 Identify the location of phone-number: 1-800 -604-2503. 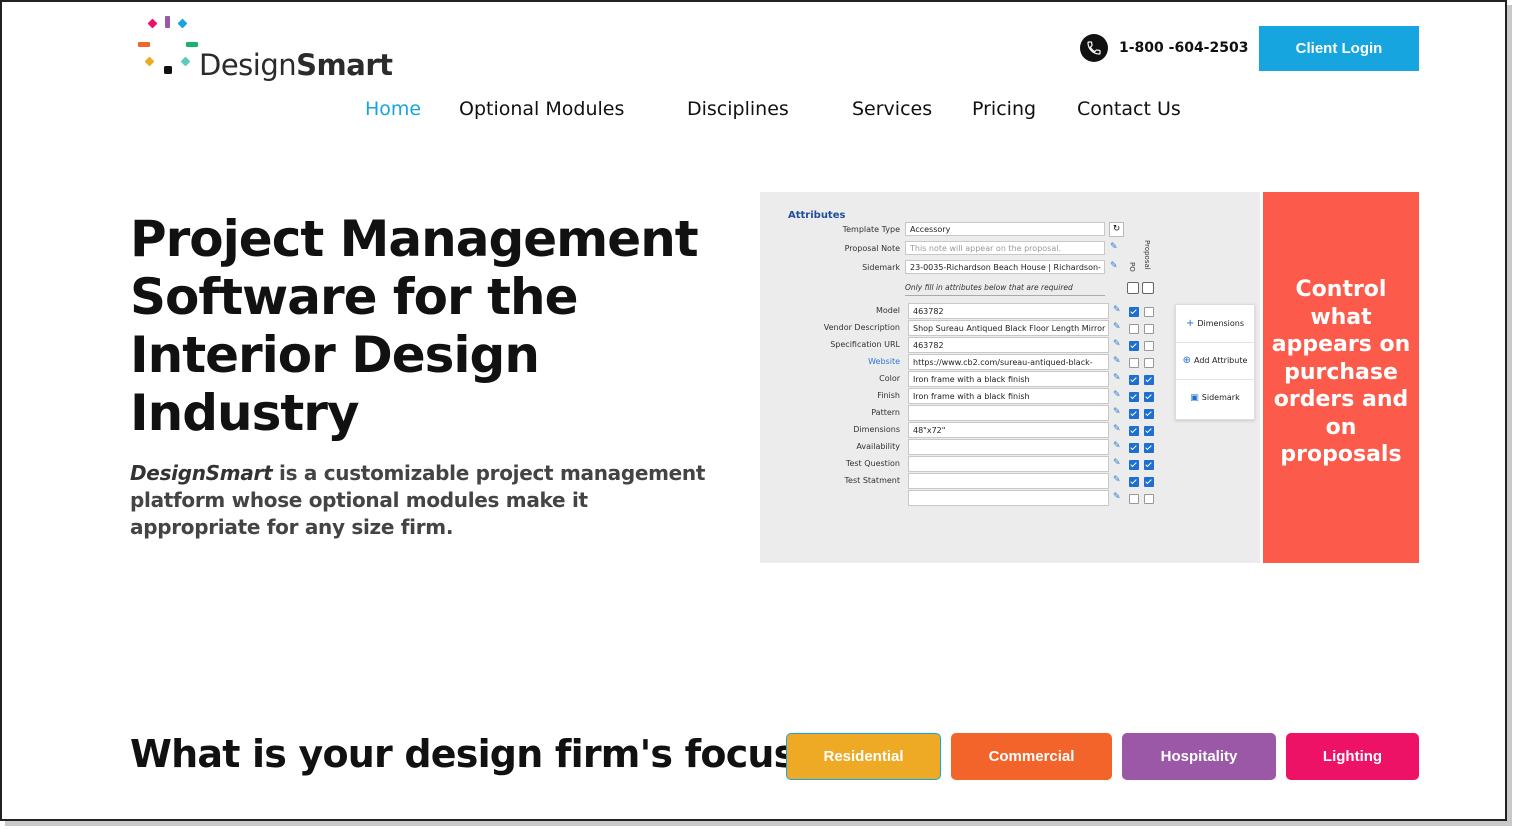
(1183, 48).